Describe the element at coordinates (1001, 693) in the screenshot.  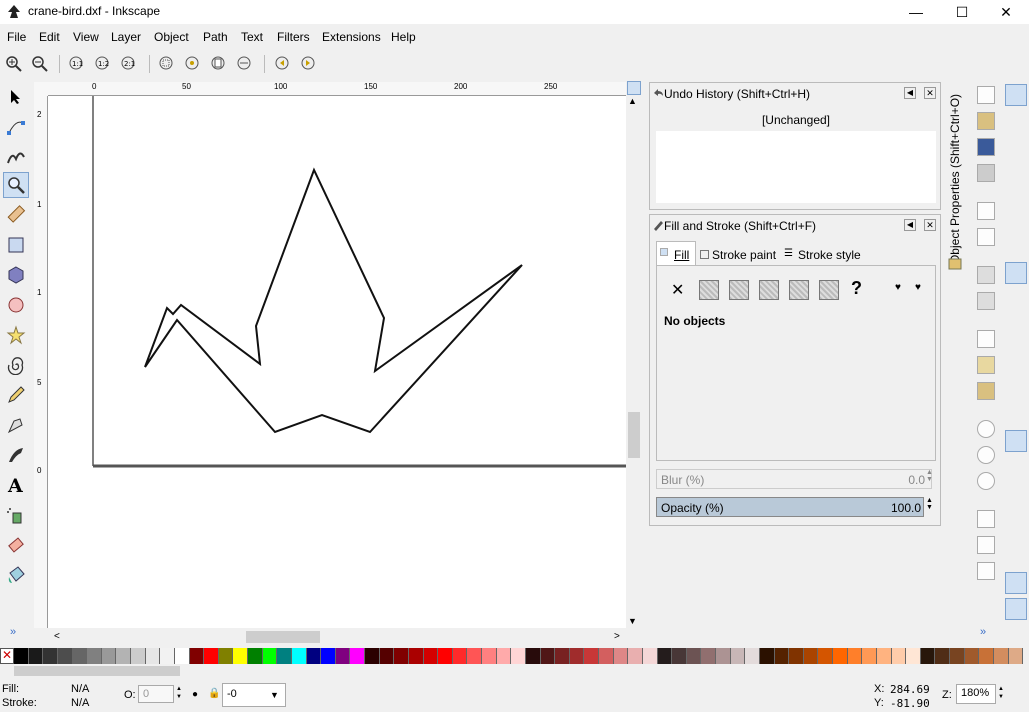
I see `zoom-spin-icon: ▲ ▼` at that location.